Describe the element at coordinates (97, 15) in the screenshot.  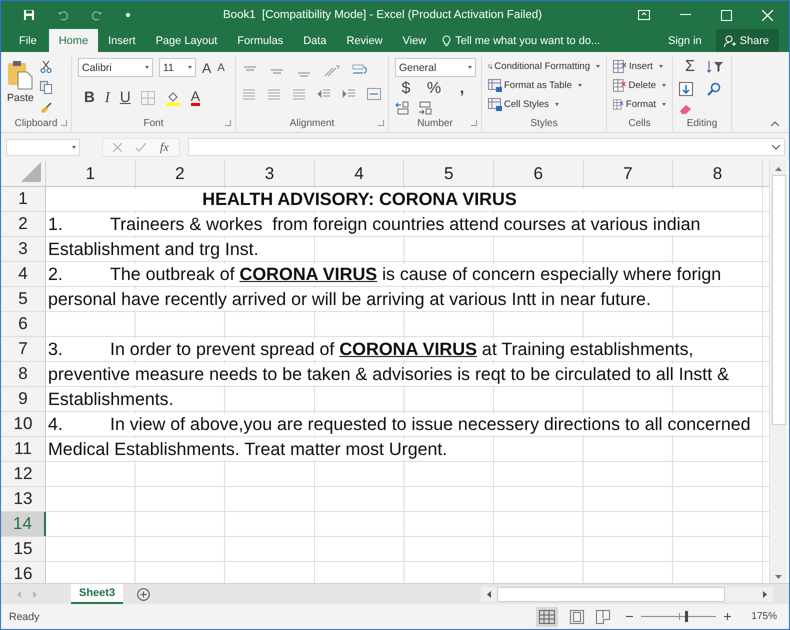
I see `redo-icon` at that location.